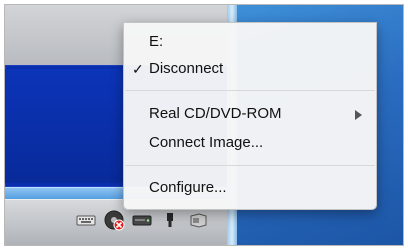 The image size is (408, 251). I want to click on menu-item-drive-letter: E:, so click(250, 42).